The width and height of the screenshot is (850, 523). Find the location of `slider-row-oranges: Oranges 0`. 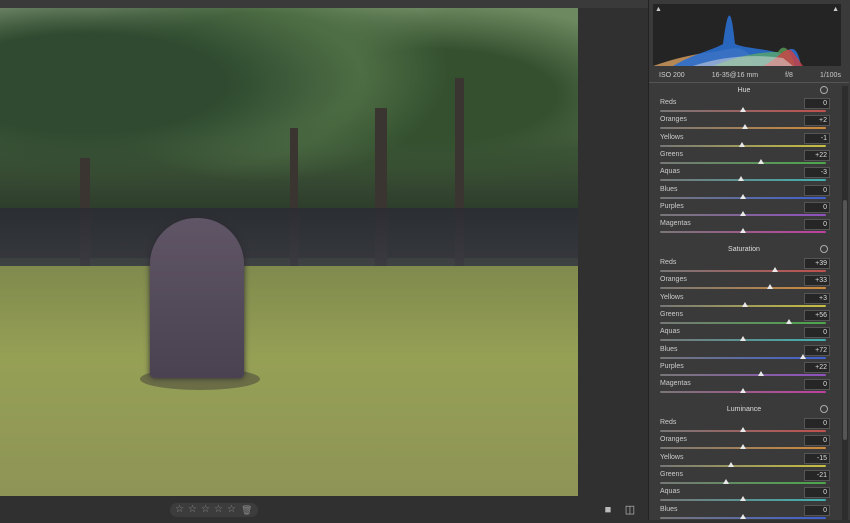

slider-row-oranges: Oranges 0 is located at coordinates (744, 444).